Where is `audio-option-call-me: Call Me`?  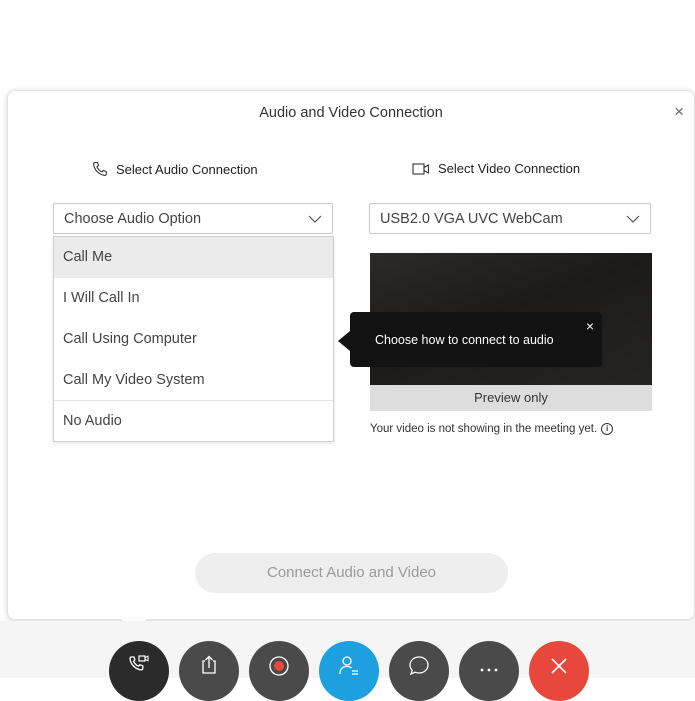
audio-option-call-me: Call Me is located at coordinates (193, 257).